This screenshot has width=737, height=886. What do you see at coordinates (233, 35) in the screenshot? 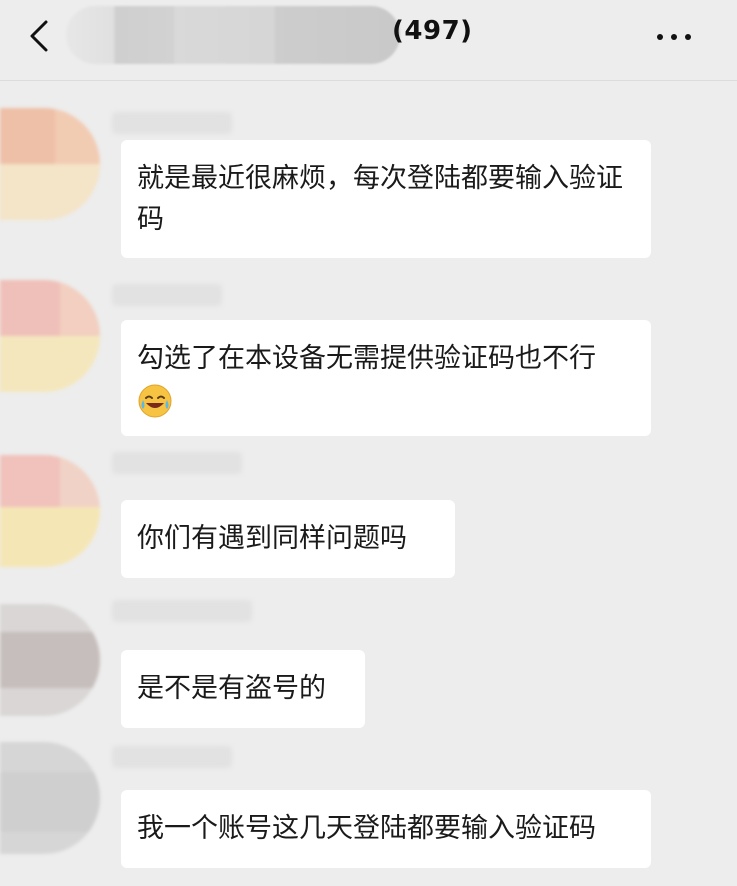
I see `group-name-redacted` at bounding box center [233, 35].